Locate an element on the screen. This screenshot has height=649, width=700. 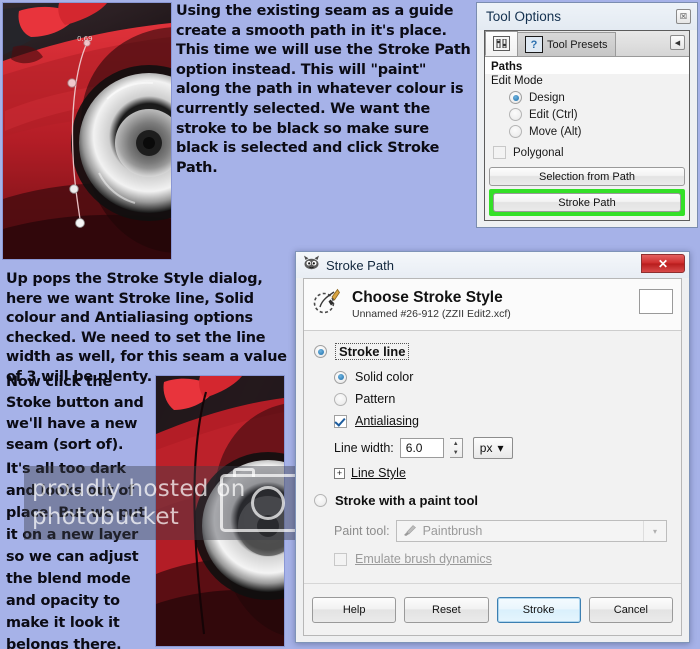
radio-icon-edit is located at coordinates (515, 114).